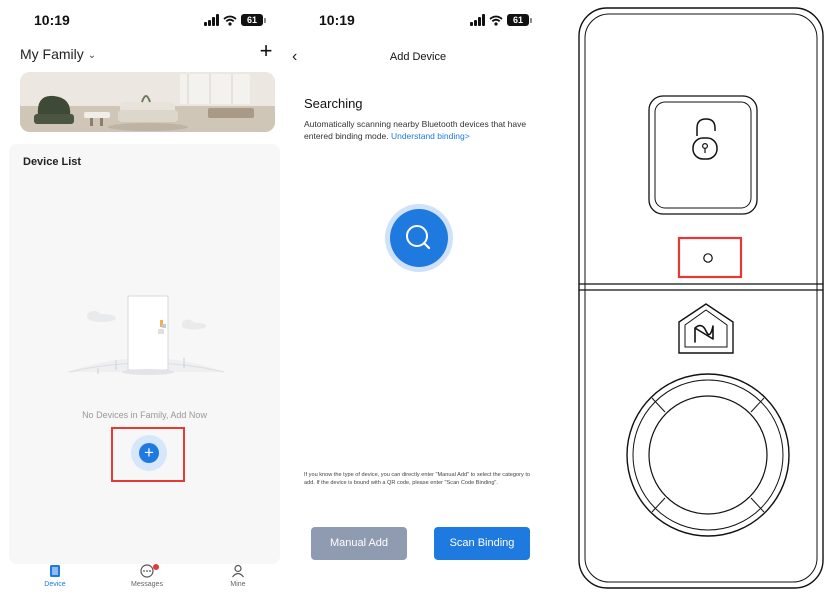 The height and width of the screenshot is (594, 828). What do you see at coordinates (708, 455) in the screenshot?
I see `round-knob` at bounding box center [708, 455].